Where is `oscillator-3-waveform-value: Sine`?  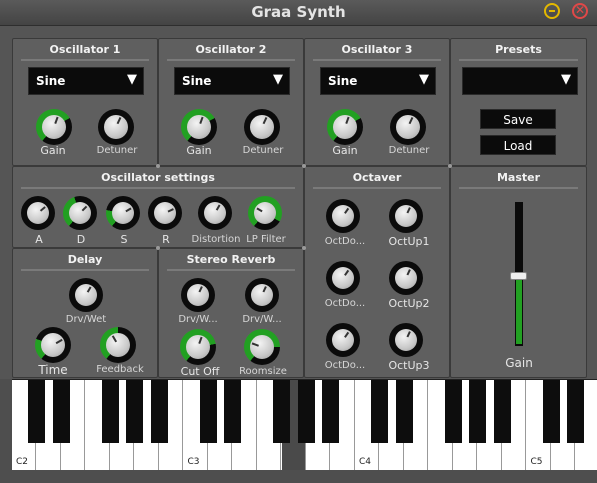
oscillator-3-waveform-value: Sine is located at coordinates (343, 81).